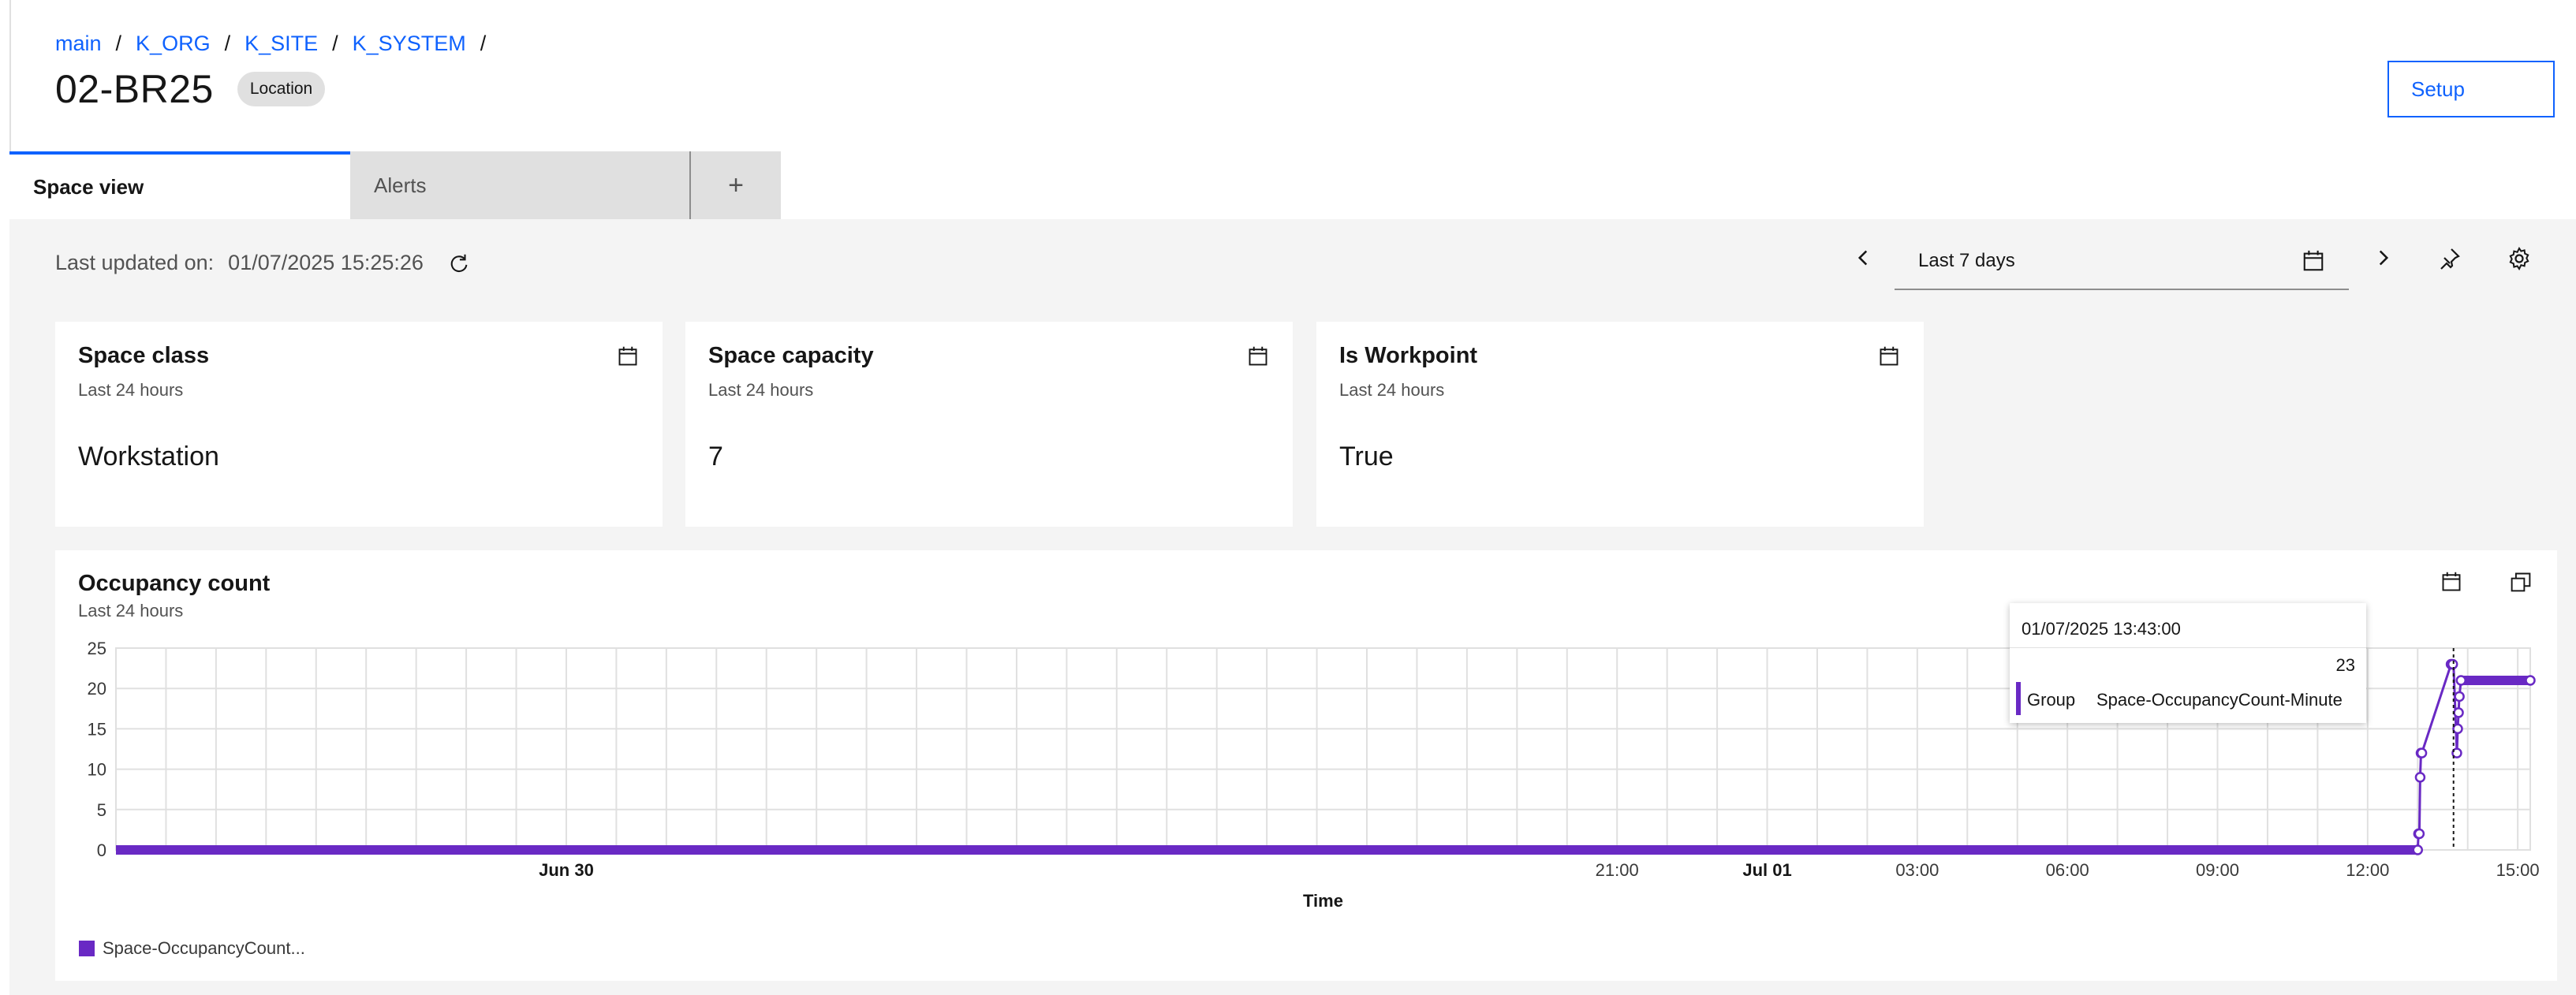  I want to click on x-tick-label: Jun 30, so click(566, 870).